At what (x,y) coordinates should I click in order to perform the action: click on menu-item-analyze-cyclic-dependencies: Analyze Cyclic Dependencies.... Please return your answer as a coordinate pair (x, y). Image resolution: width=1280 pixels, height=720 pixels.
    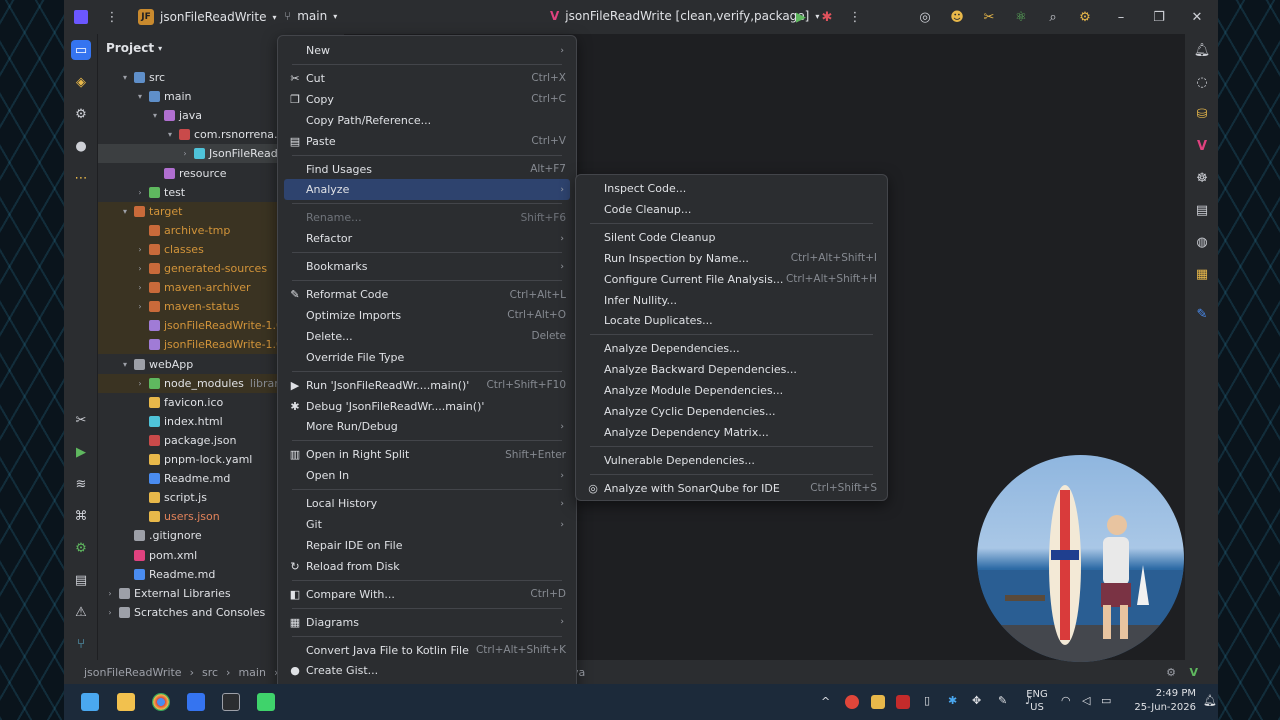
    Looking at the image, I should click on (731, 411).